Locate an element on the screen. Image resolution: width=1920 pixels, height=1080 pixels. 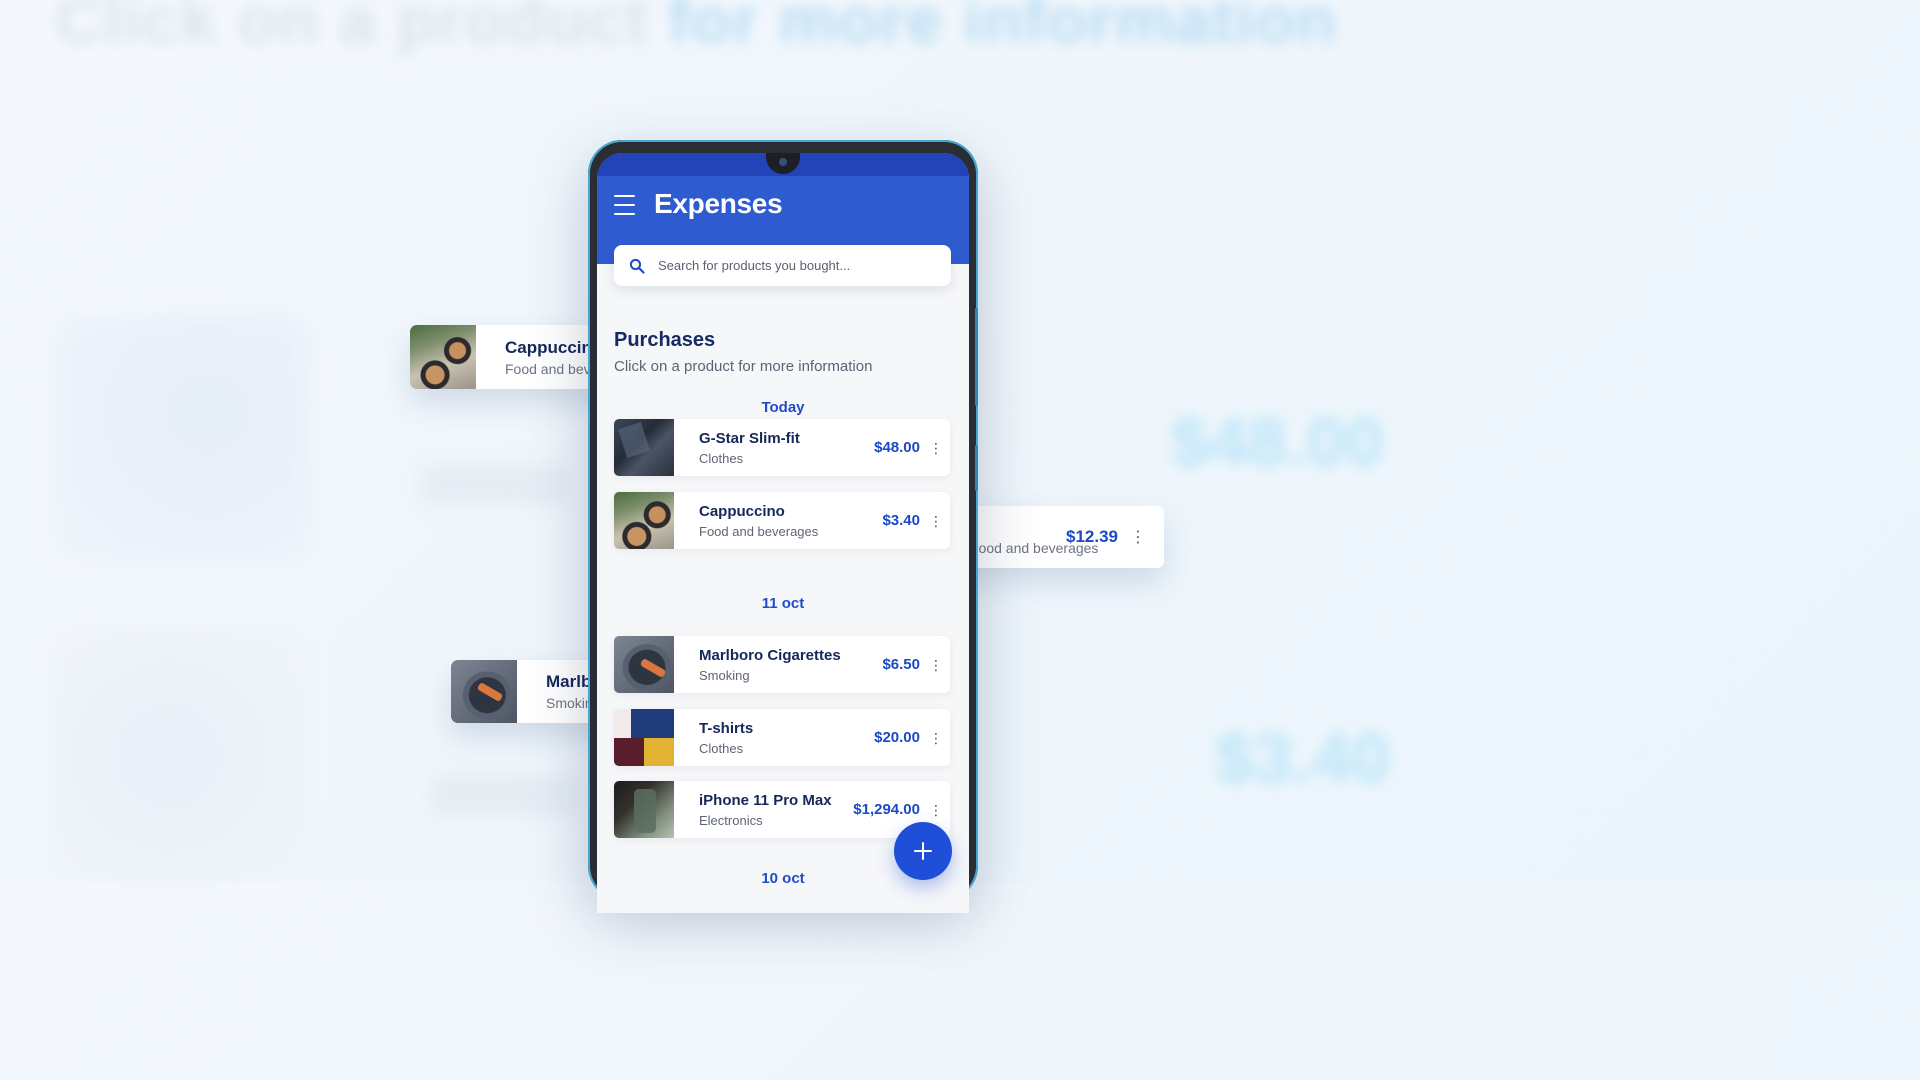
date-header: 11 oct is located at coordinates (783, 603).